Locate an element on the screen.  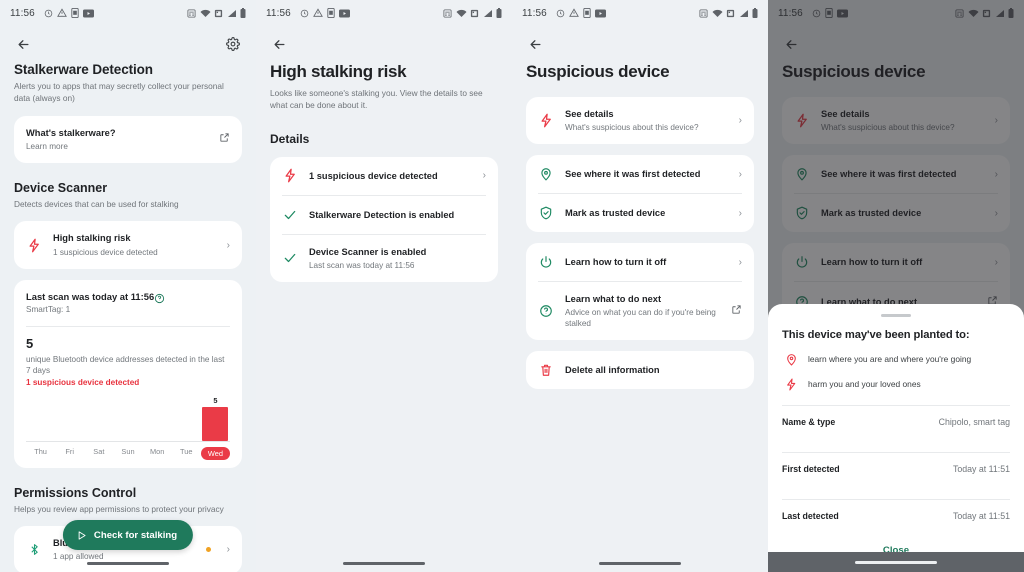
settings-gear-icon is located at coordinates (233, 44).